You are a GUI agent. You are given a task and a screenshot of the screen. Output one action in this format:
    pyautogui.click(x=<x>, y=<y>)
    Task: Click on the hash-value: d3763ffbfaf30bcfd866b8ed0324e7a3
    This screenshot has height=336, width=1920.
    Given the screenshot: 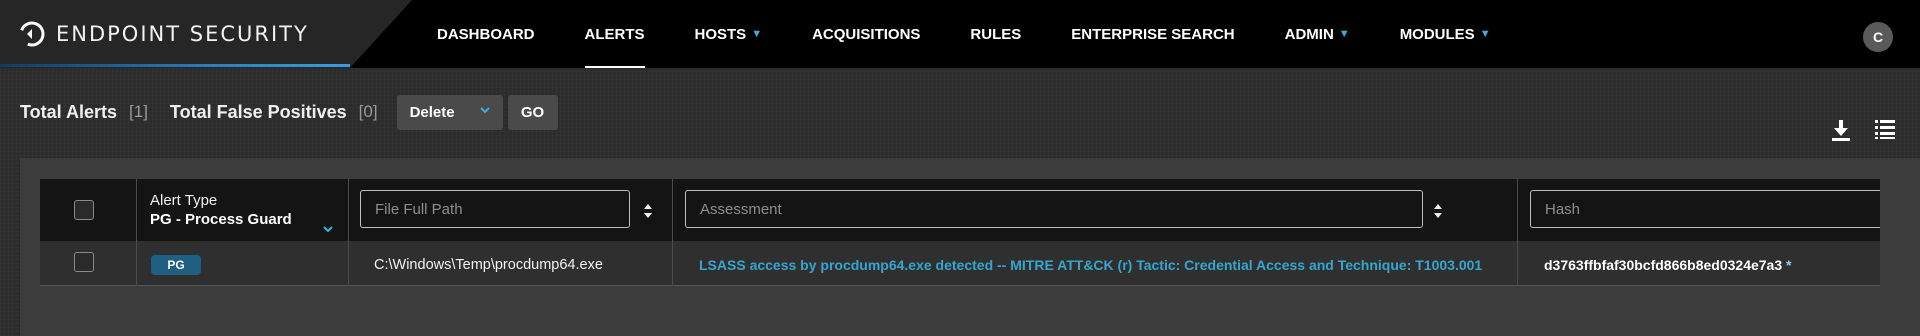 What is the action you would take?
    pyautogui.click(x=1663, y=265)
    